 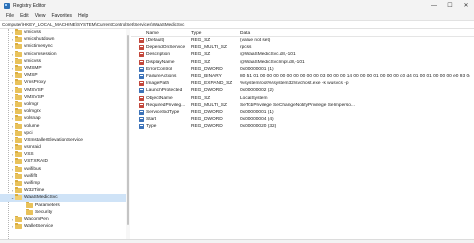 What do you see at coordinates (39, 40) in the screenshot?
I see `tree-item-label: vmicshutdown` at bounding box center [39, 40].